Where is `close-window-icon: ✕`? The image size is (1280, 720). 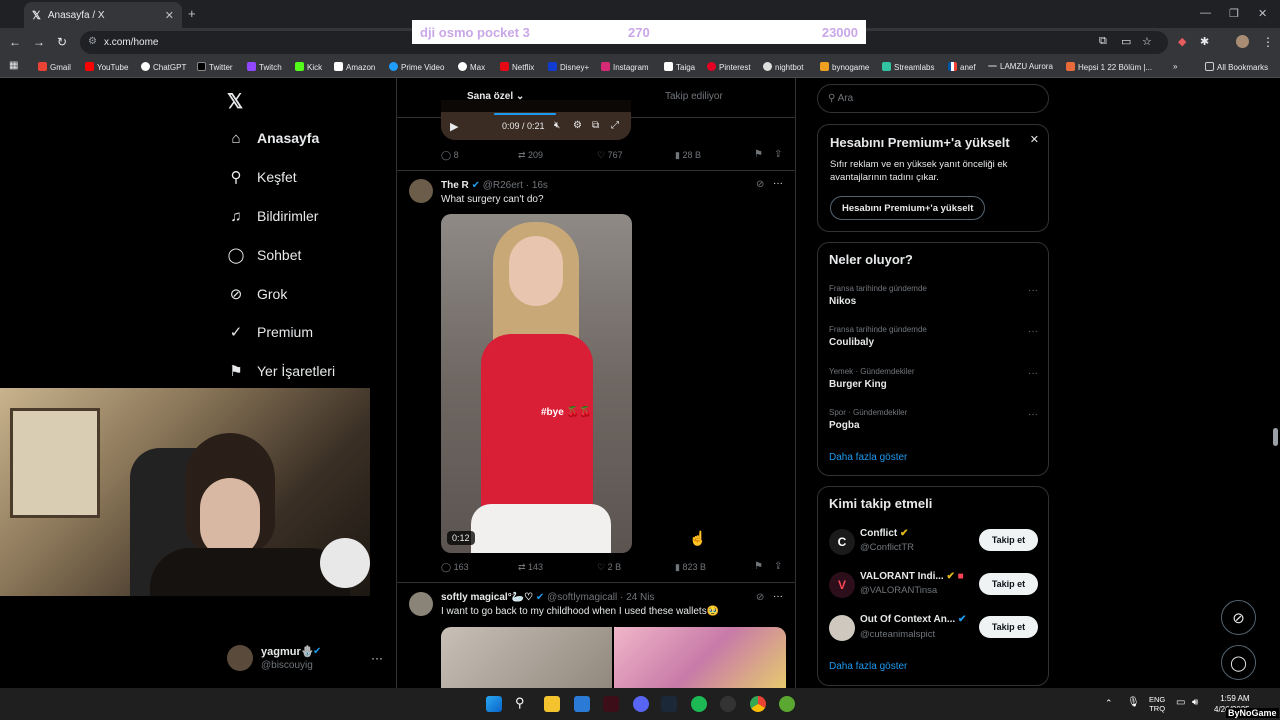 close-window-icon: ✕ is located at coordinates (1262, 13).